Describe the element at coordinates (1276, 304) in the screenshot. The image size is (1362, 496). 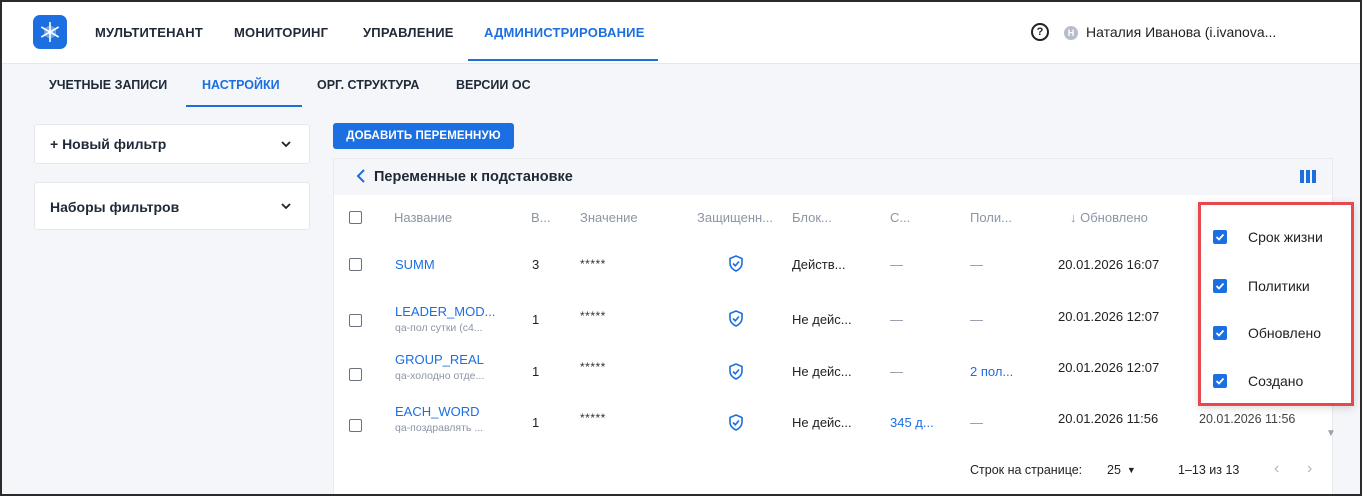
I see `column-chooser-popup: Срок жизни Политики Обновлено Создано` at that location.